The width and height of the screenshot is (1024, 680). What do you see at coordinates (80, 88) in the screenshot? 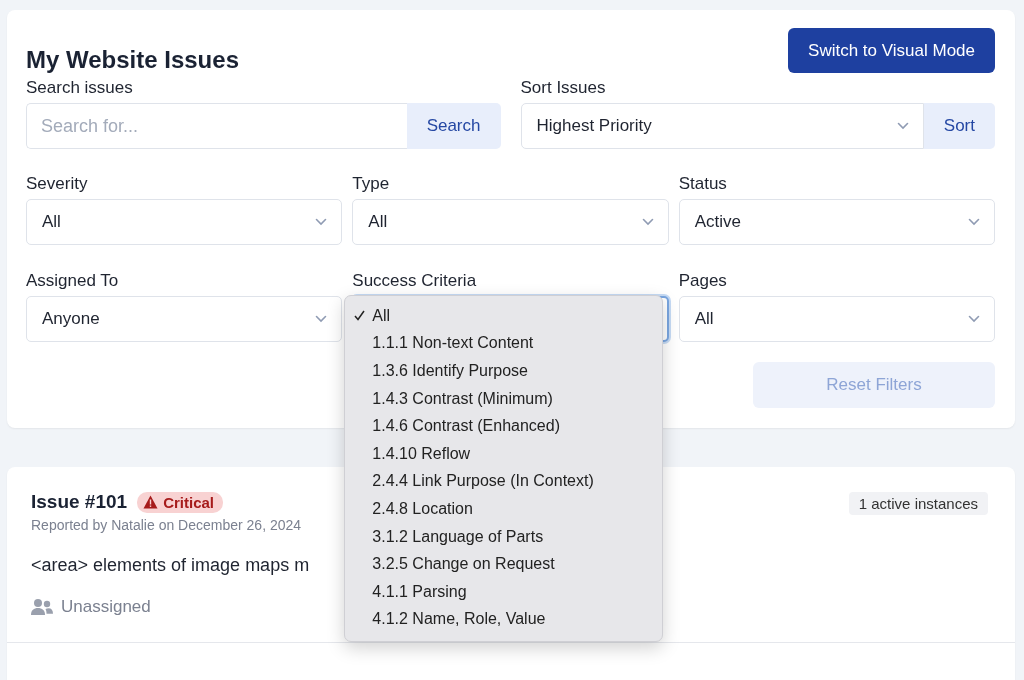
I see `field-label: Search issues` at bounding box center [80, 88].